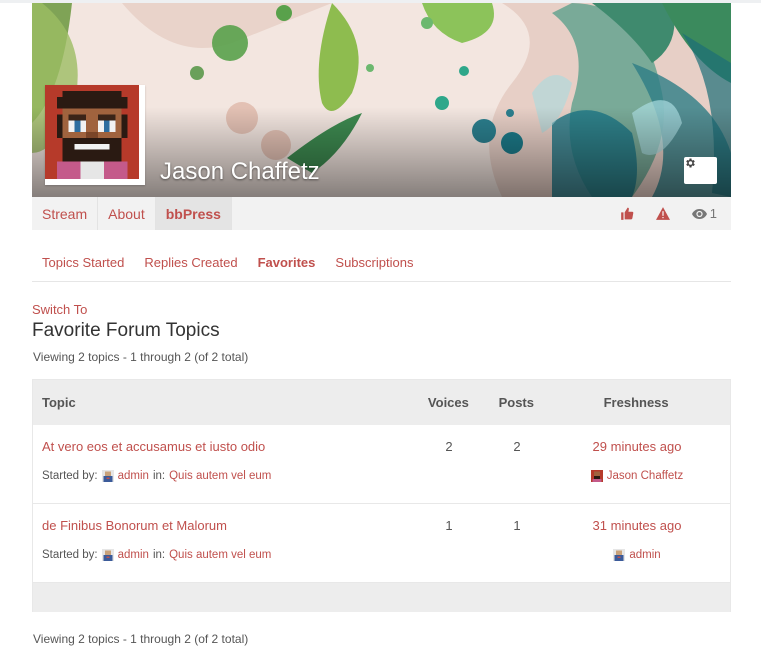  What do you see at coordinates (644, 555) in the screenshot?
I see `last-author-link: admin` at bounding box center [644, 555].